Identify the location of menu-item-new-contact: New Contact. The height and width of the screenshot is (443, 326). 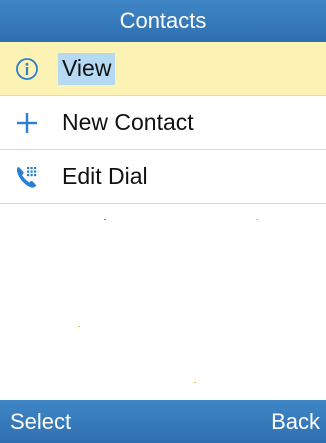
(163, 123).